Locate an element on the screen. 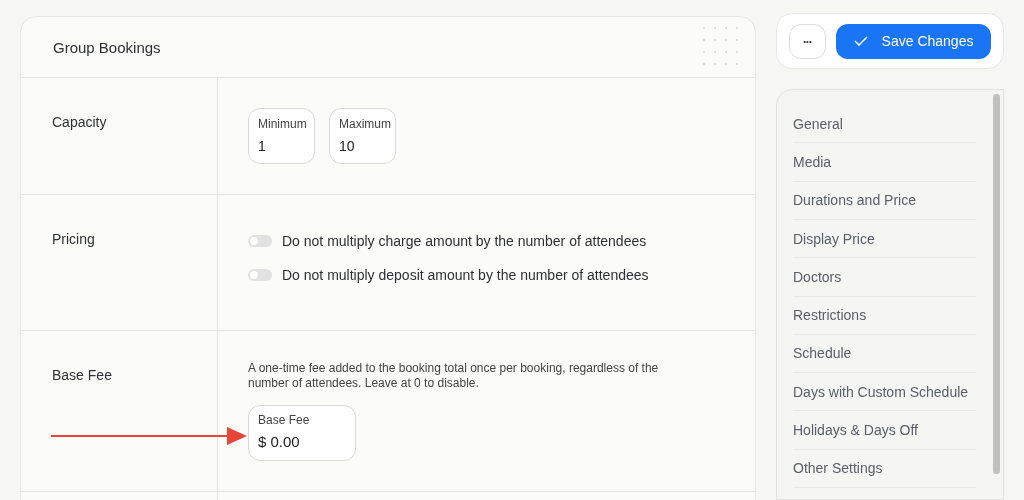 The height and width of the screenshot is (500, 1024). nav-item: Durations and Price is located at coordinates (884, 200).